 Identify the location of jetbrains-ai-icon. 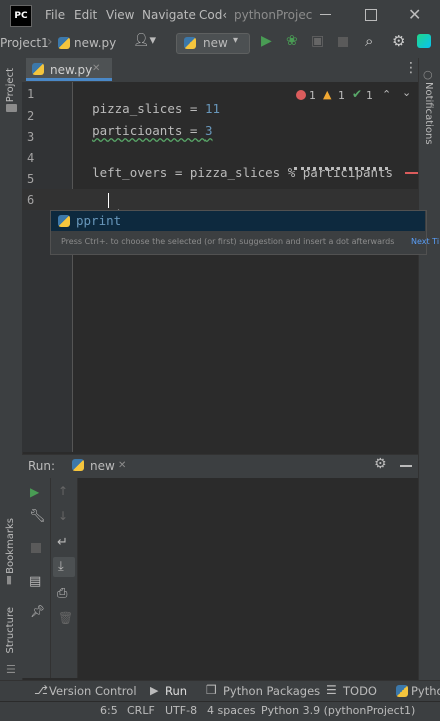
(424, 41).